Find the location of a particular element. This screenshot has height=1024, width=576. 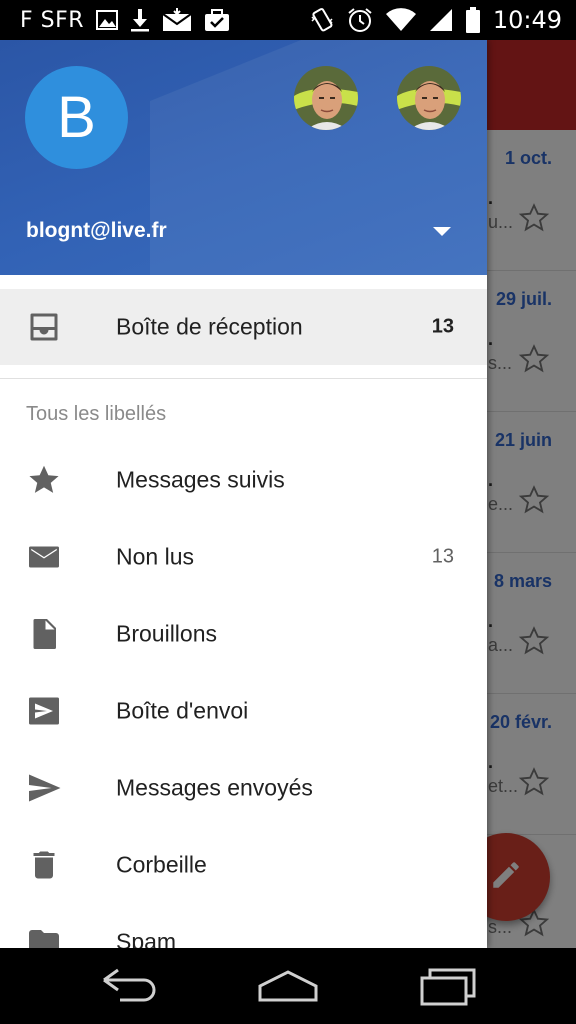

carrier-label: F SFR is located at coordinates (52, 20).